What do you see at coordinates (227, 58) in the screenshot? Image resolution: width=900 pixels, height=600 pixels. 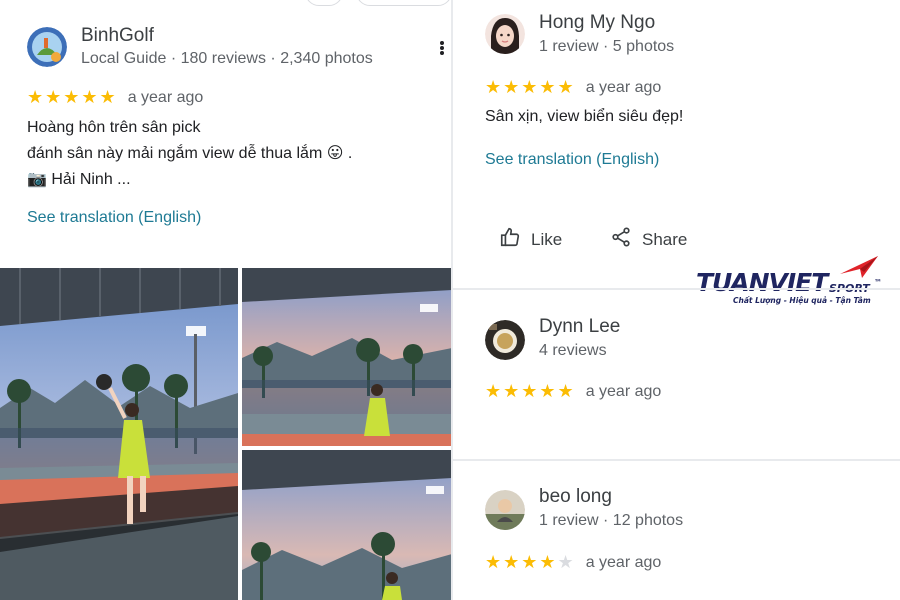 I see `reviewer-meta: Local Guide · 180 reviews · 2,340 photos` at bounding box center [227, 58].